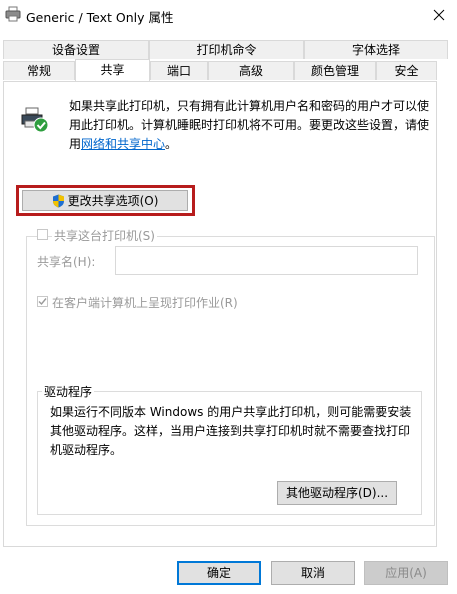  Describe the element at coordinates (104, 235) in the screenshot. I see `share-printer-label: 共享这台打印机(S)` at that location.